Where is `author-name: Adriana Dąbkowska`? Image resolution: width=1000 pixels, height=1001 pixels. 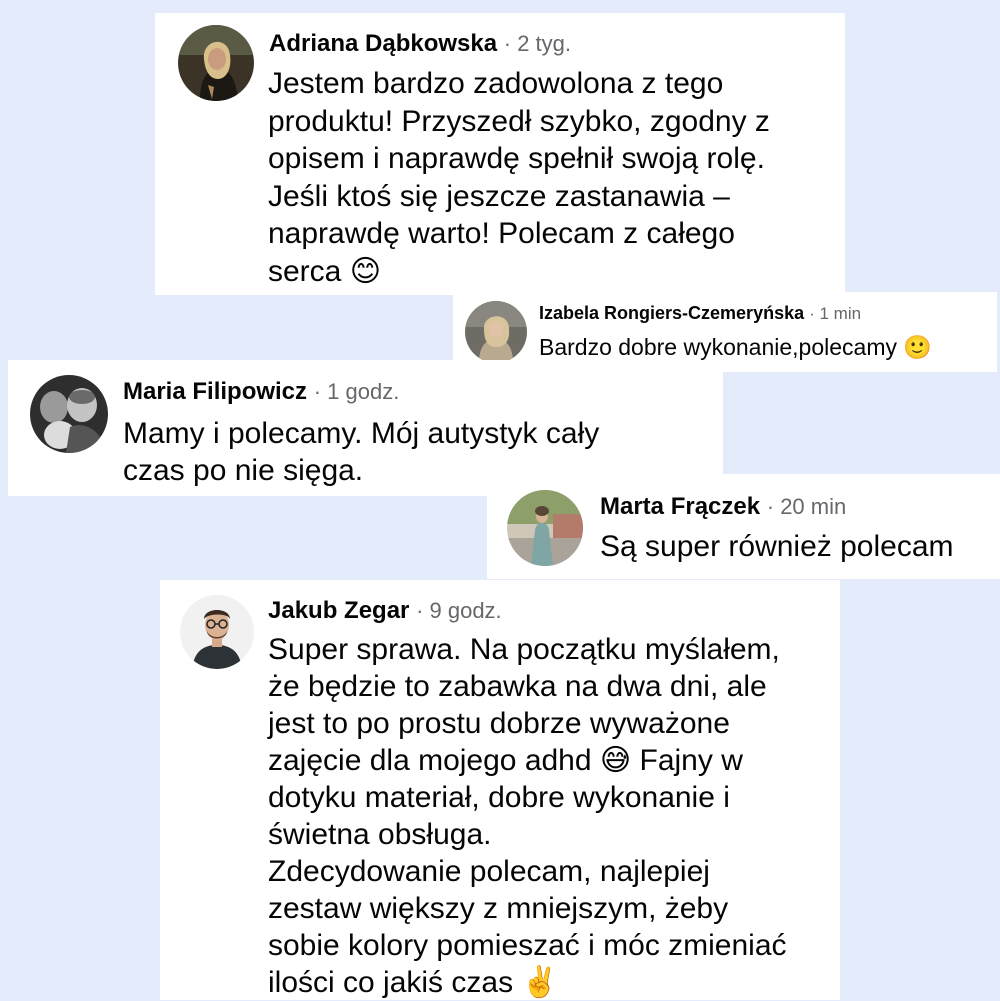 author-name: Adriana Dąbkowska is located at coordinates (383, 43).